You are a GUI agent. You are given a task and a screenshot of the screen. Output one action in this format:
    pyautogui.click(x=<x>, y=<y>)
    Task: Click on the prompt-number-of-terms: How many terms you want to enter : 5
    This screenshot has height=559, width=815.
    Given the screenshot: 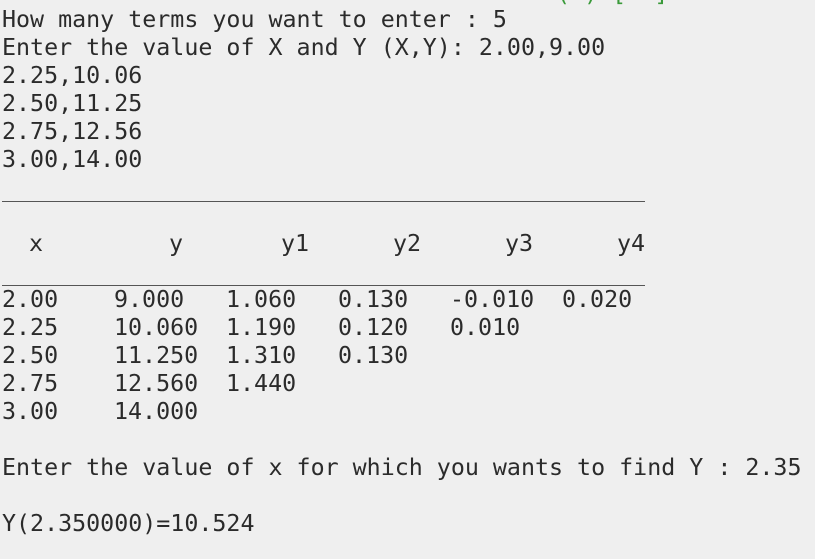 What is the action you would take?
    pyautogui.click(x=254, y=19)
    